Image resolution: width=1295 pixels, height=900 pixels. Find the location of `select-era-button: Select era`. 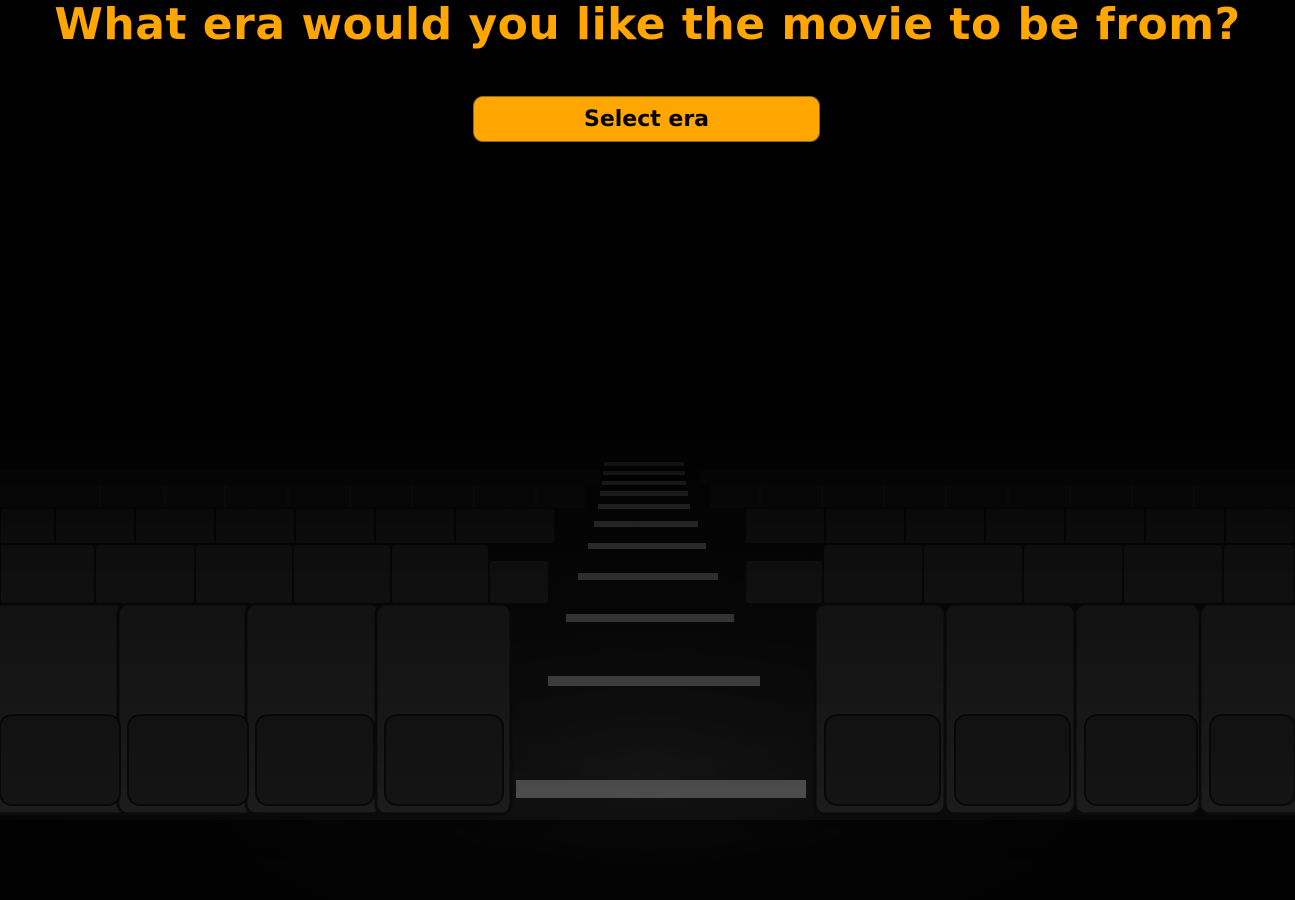

select-era-button: Select era is located at coordinates (646, 119).